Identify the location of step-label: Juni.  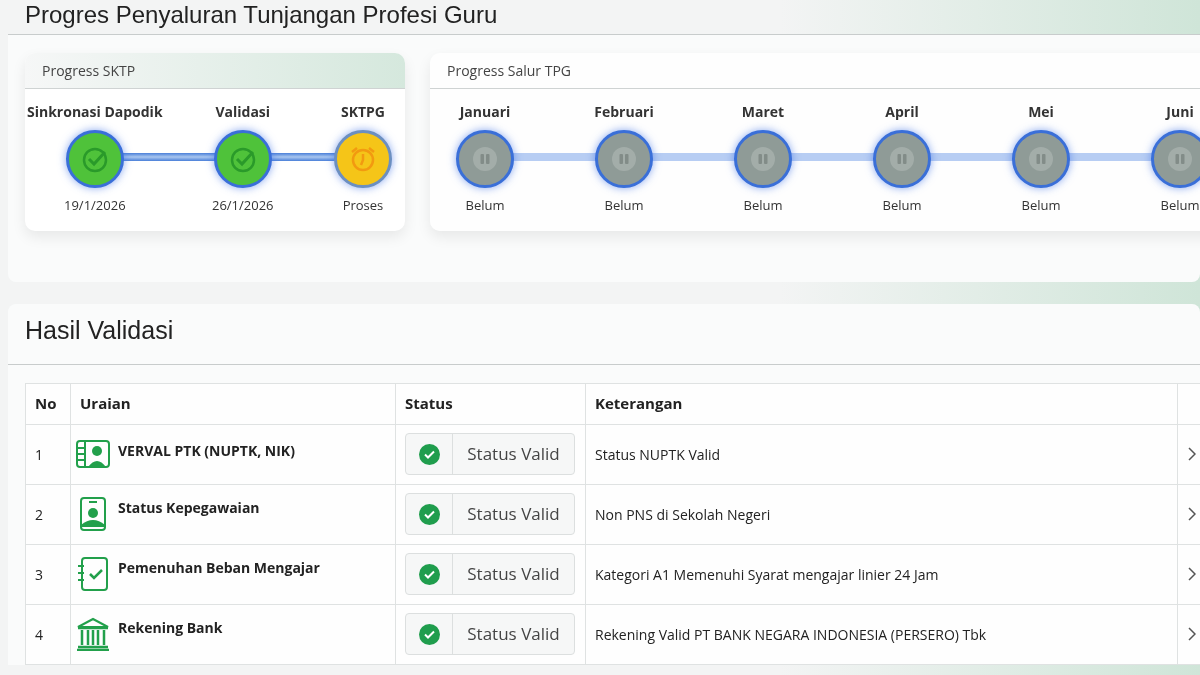
(1180, 111).